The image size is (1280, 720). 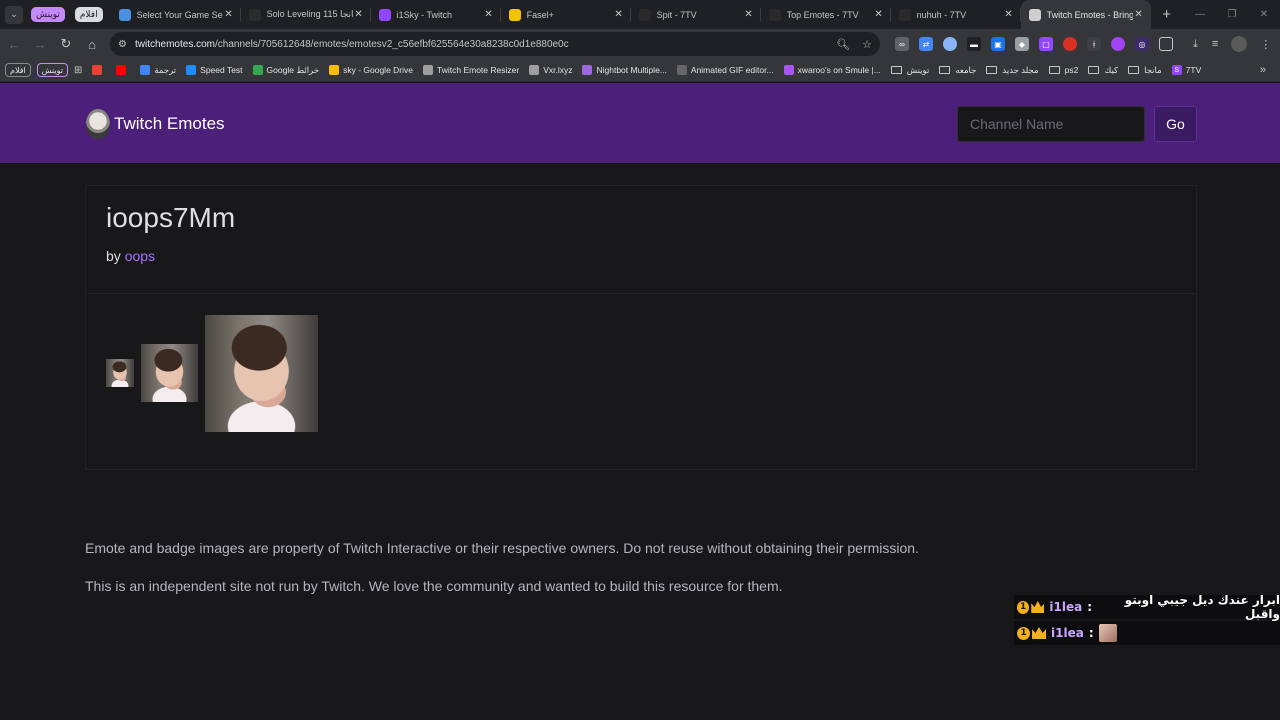 I want to click on bookmark-item: sky - Google Drive, so click(x=371, y=70).